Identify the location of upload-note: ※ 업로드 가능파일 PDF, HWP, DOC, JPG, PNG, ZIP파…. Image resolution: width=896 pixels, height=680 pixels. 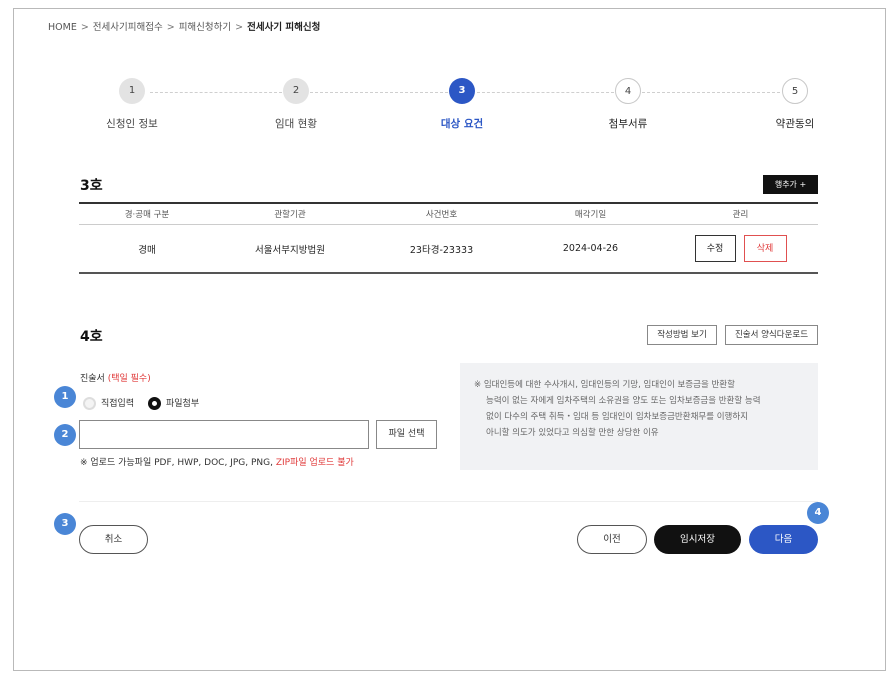
(217, 461).